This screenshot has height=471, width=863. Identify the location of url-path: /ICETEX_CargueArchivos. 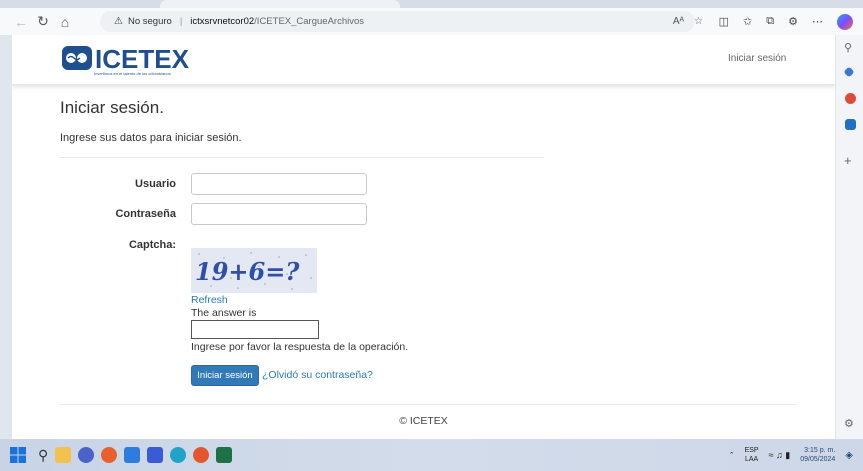
(309, 21).